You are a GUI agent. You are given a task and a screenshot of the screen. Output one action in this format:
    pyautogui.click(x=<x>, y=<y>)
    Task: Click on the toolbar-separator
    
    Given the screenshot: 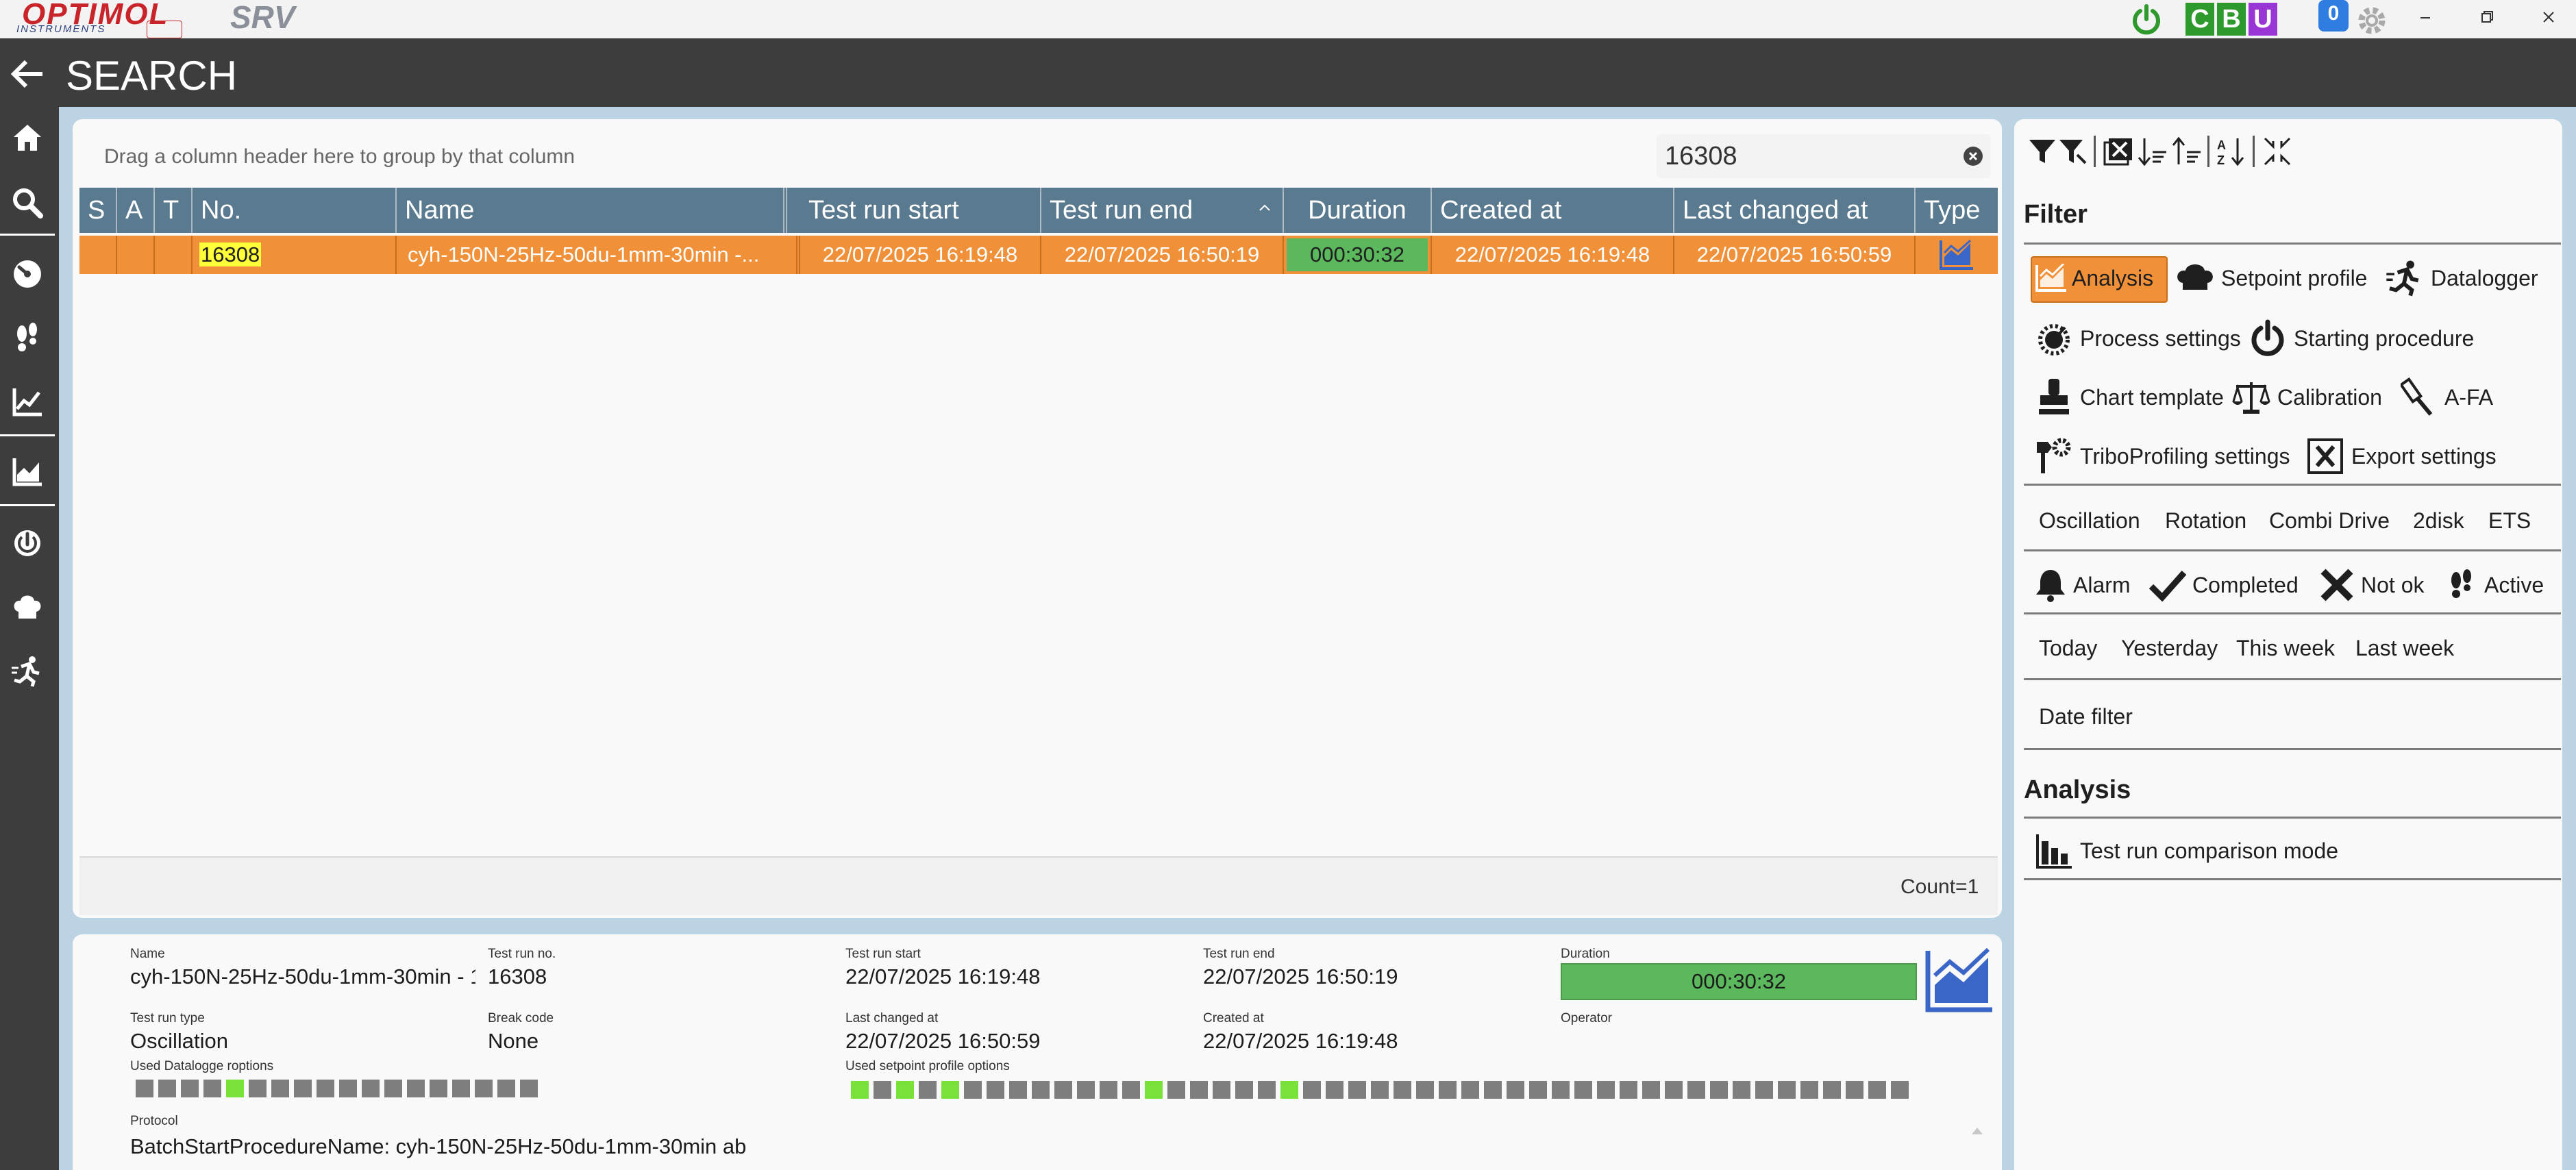 What is the action you would take?
    pyautogui.click(x=2208, y=151)
    